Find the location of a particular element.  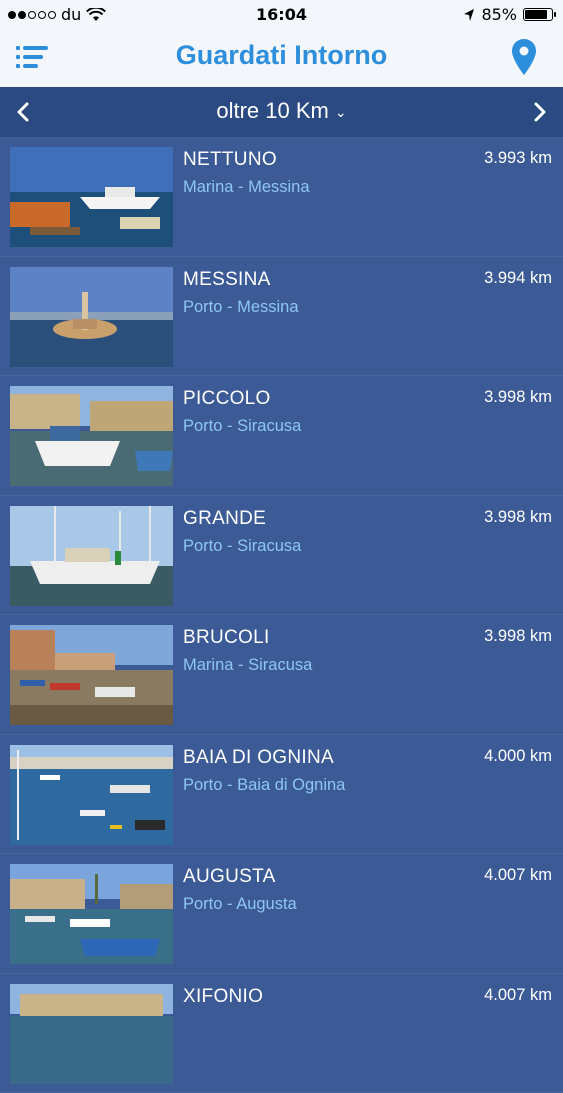

place-name: XIFONIO is located at coordinates (223, 997).